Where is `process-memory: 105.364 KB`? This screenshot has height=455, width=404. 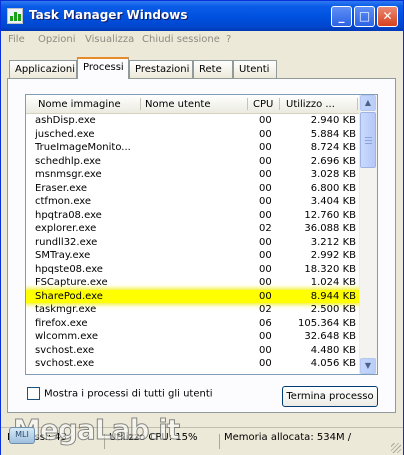
process-memory: 105.364 KB is located at coordinates (327, 323).